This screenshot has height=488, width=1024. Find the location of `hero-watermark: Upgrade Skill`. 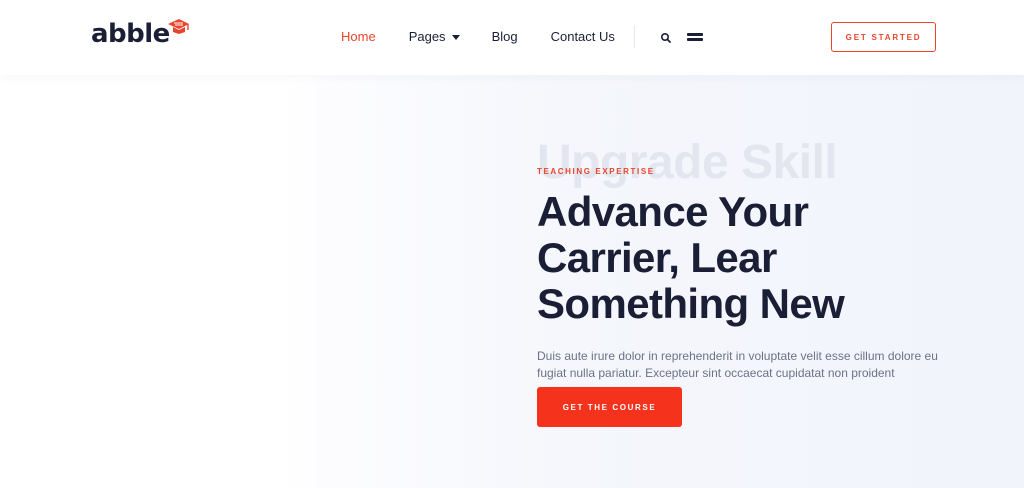

hero-watermark: Upgrade Skill is located at coordinates (687, 162).